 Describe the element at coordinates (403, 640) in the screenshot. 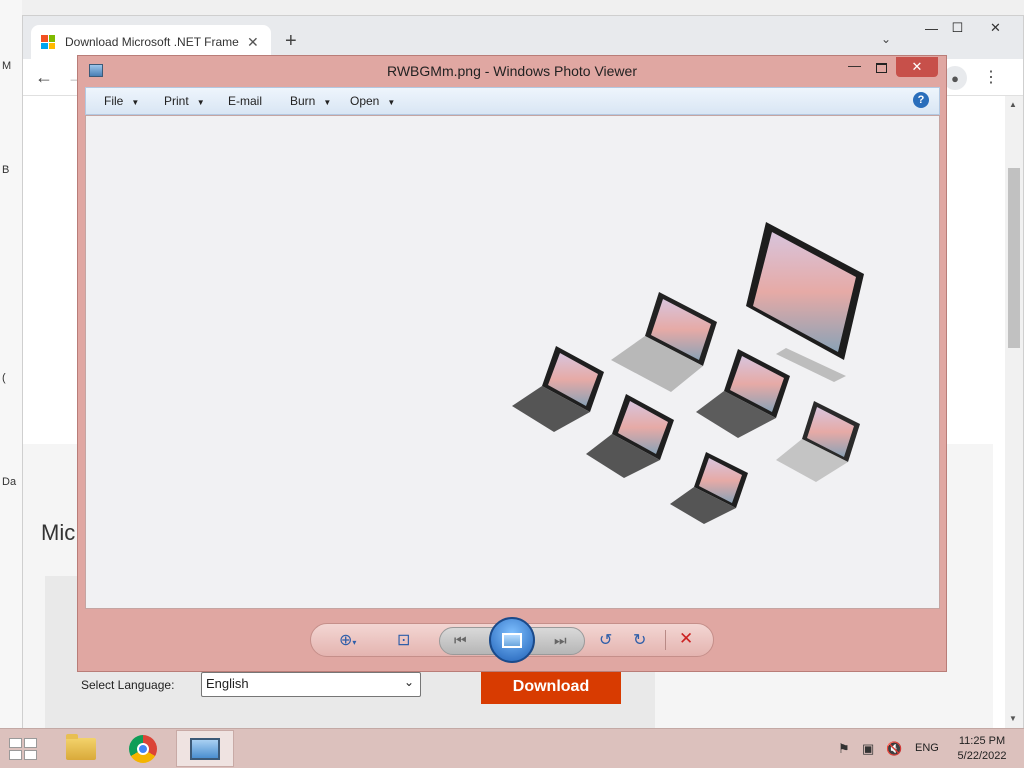

I see `actual-size-icon: ⊡` at that location.